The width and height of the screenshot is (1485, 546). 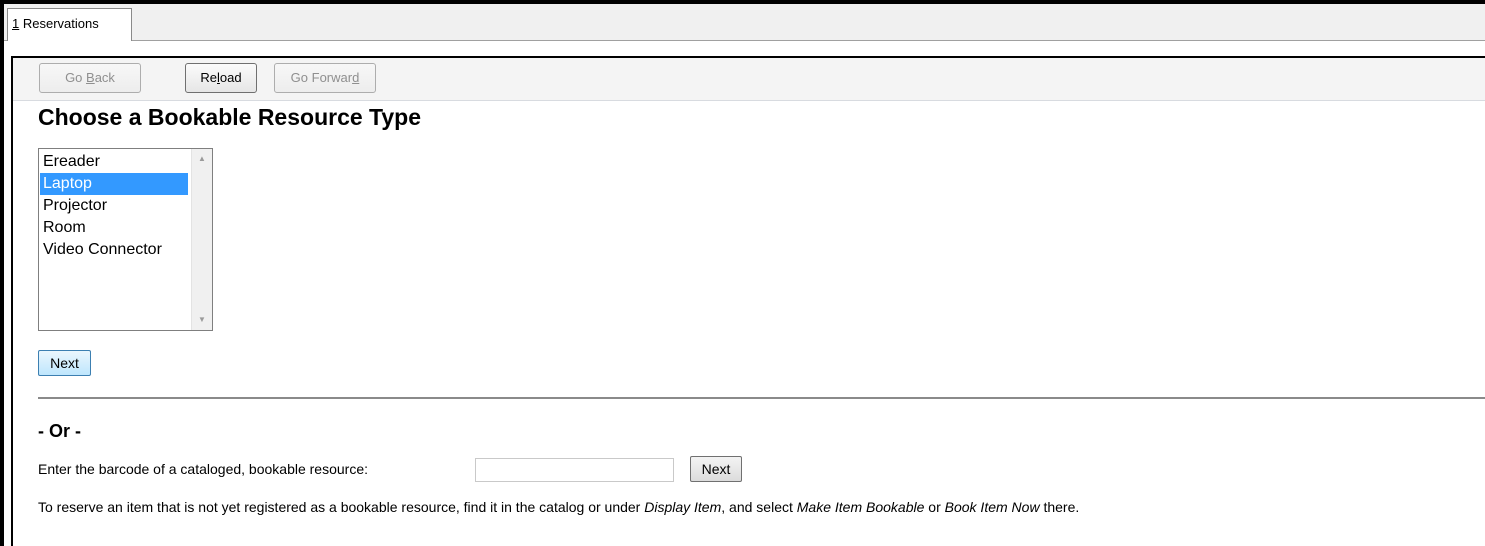 I want to click on go-forward-label-accel: d, so click(x=356, y=77).